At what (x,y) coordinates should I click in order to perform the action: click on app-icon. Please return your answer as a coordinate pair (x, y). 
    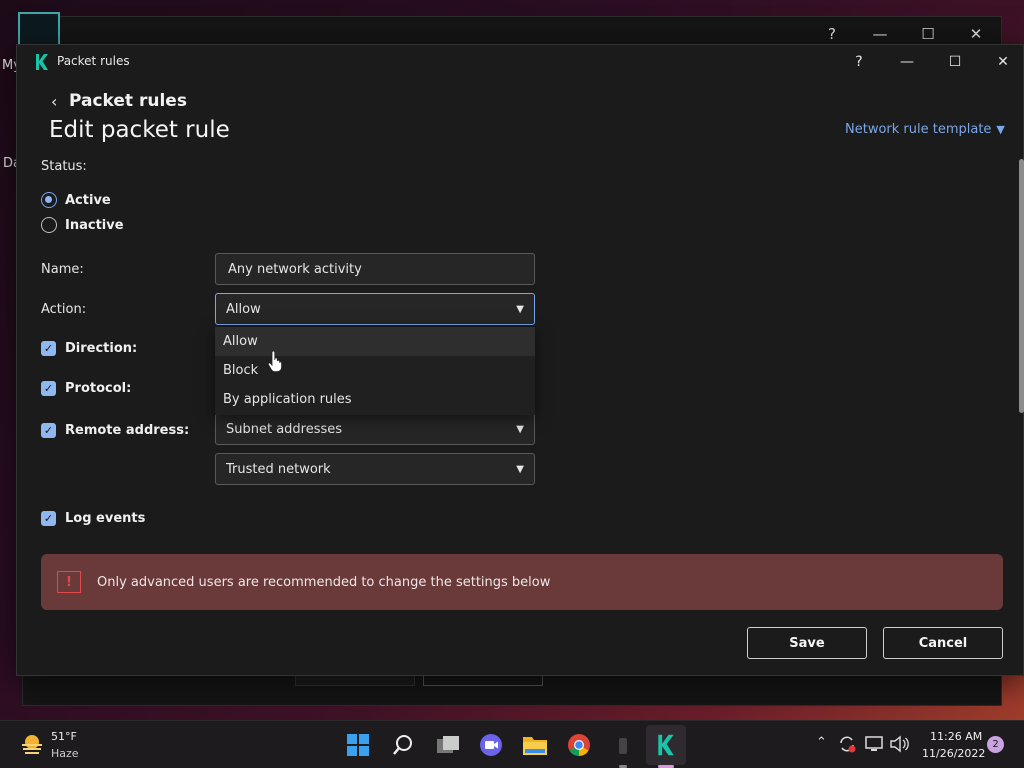
    Looking at the image, I should click on (623, 745).